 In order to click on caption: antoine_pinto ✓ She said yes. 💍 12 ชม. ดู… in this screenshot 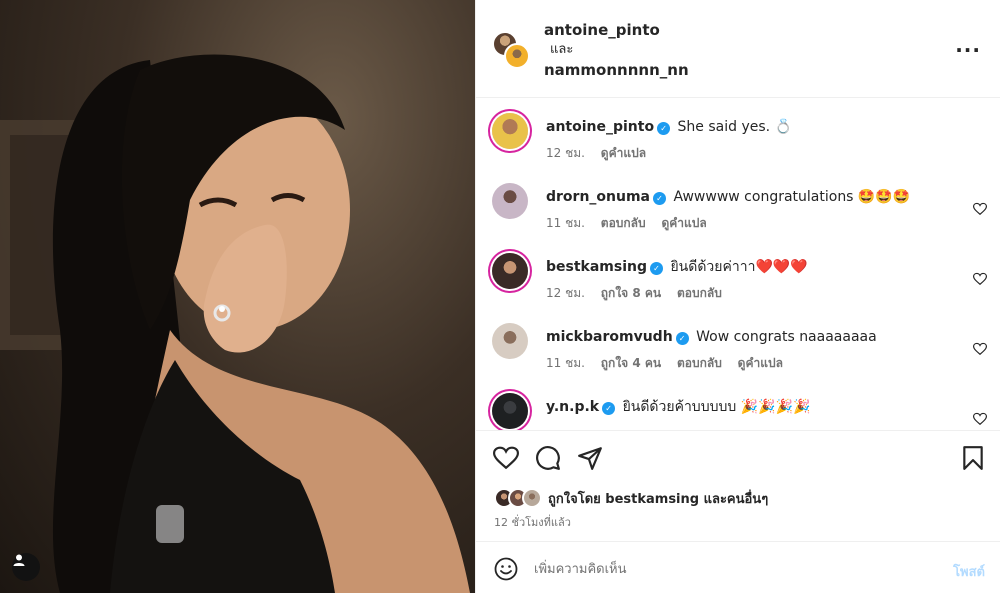, I will do `click(738, 134)`.